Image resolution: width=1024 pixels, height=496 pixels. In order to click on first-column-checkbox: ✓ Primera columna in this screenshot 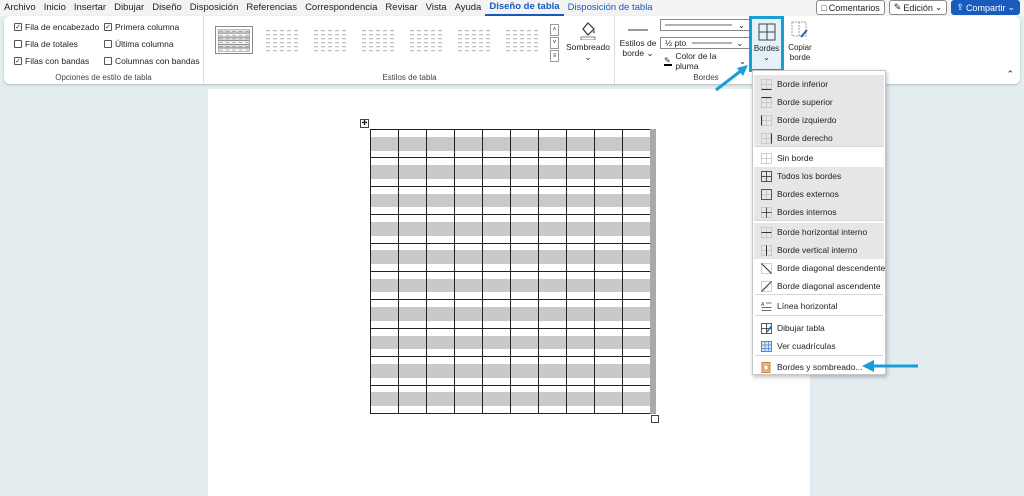, I will do `click(141, 27)`.